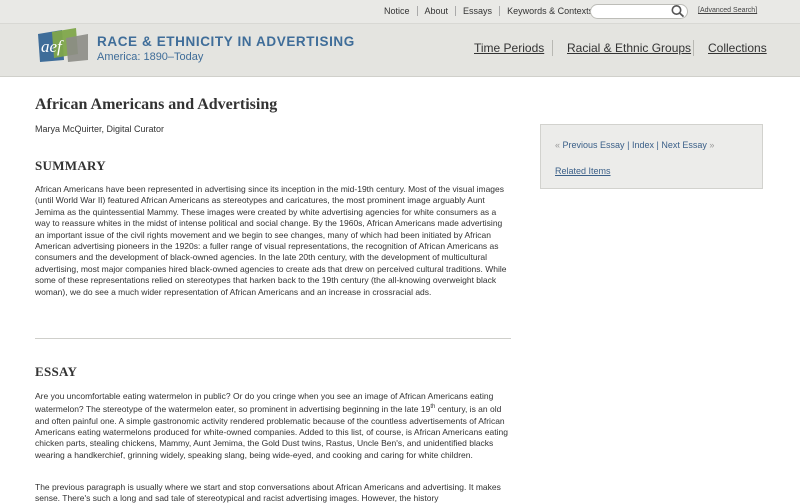  I want to click on section-divider, so click(273, 338).